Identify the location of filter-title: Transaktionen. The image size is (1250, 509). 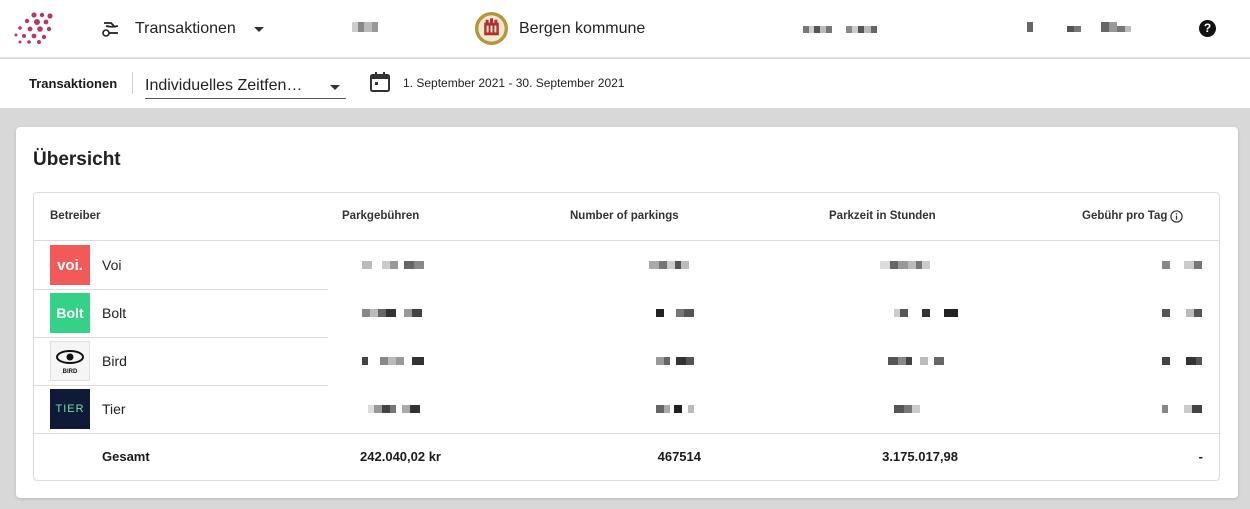
(73, 83).